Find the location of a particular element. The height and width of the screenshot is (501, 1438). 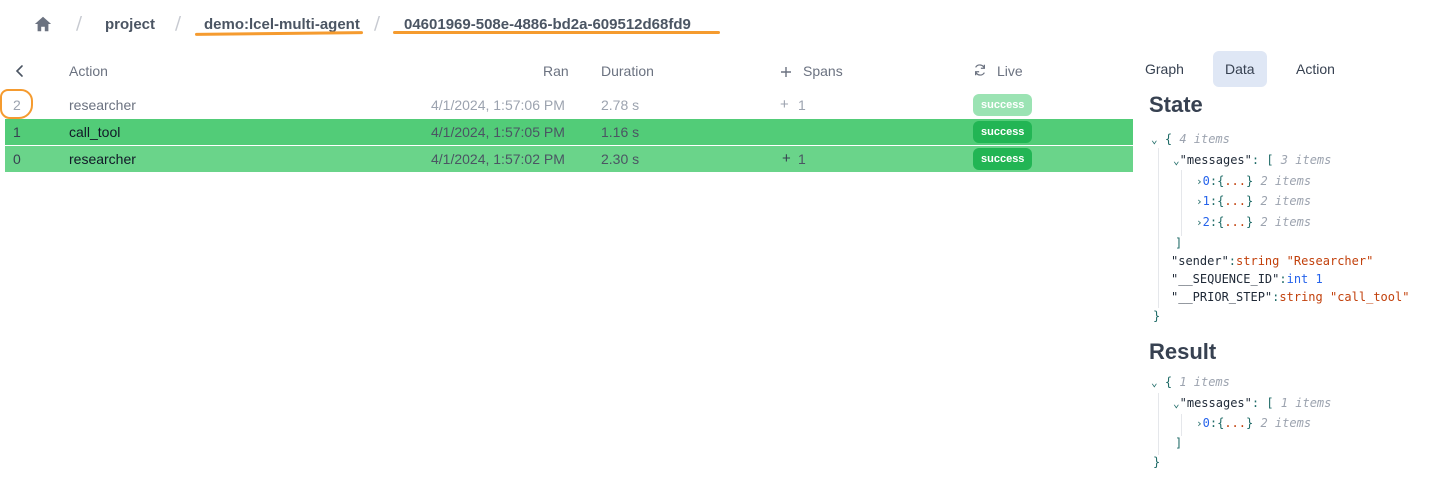

state-sequence-field: "__SEQUENCE_ID":int 1 is located at coordinates (1247, 279).